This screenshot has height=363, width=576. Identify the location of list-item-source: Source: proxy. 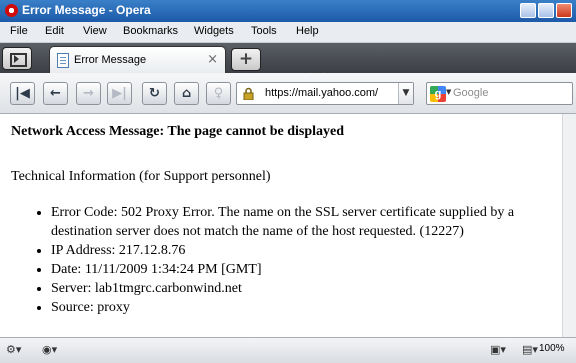
(306, 307).